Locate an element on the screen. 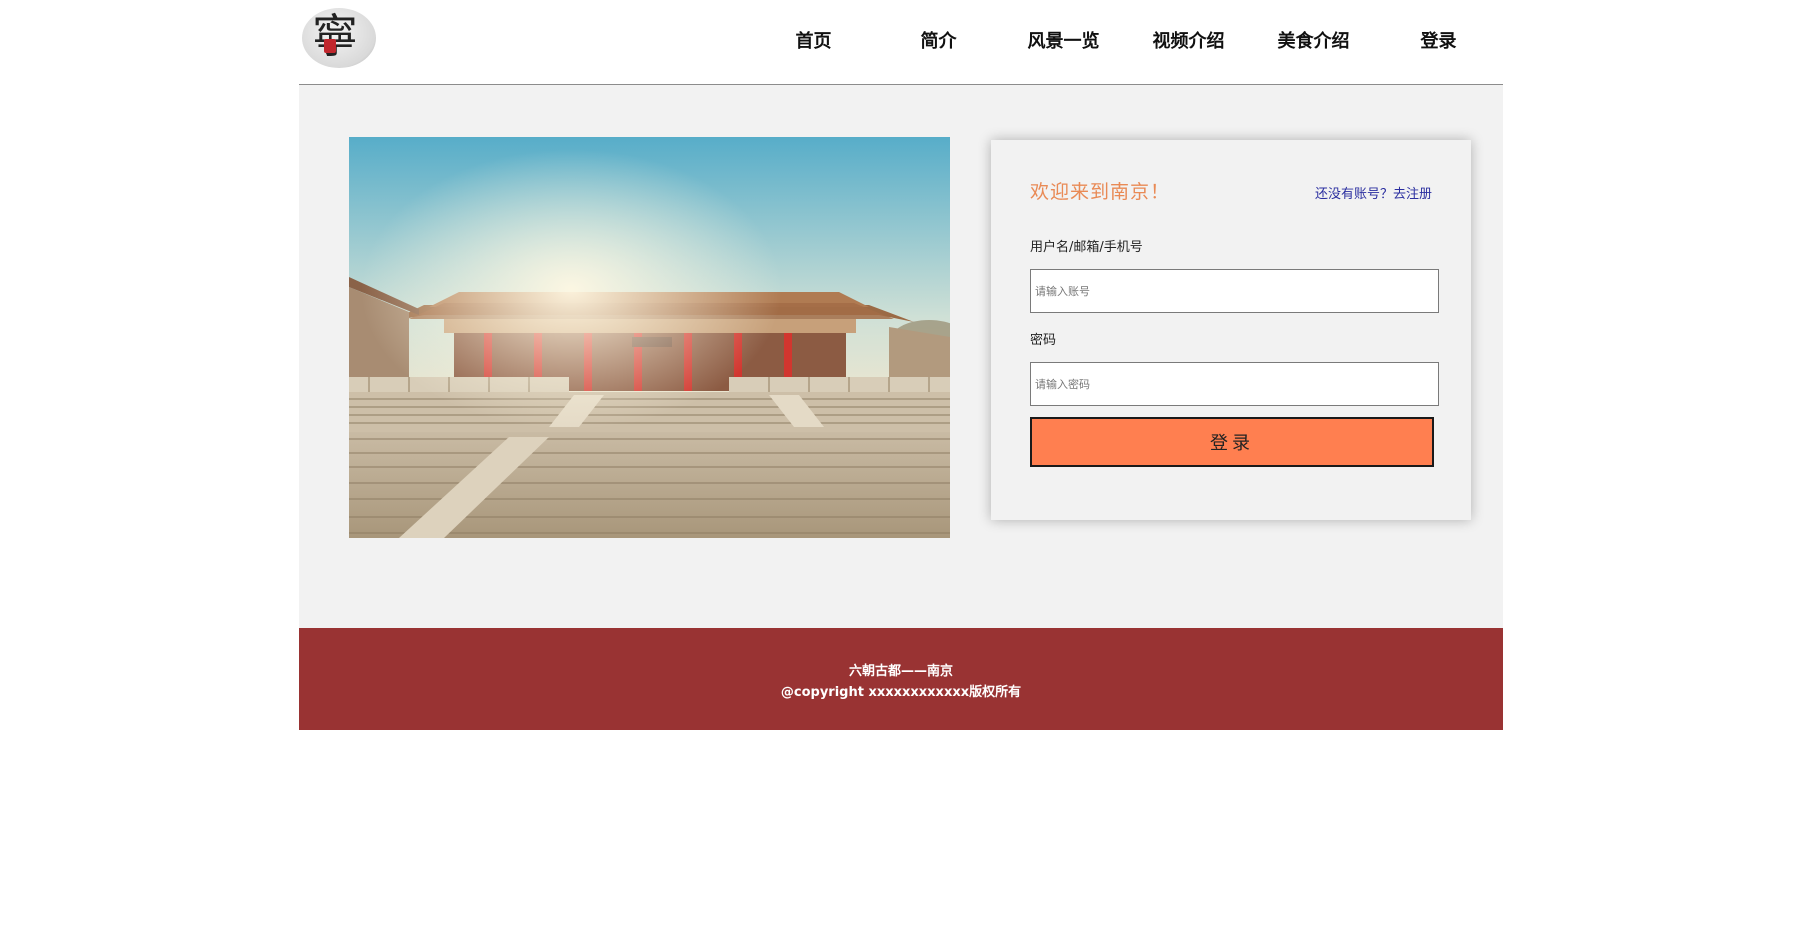 Image resolution: width=1797 pixels, height=936 pixels. password-input is located at coordinates (1234, 384).